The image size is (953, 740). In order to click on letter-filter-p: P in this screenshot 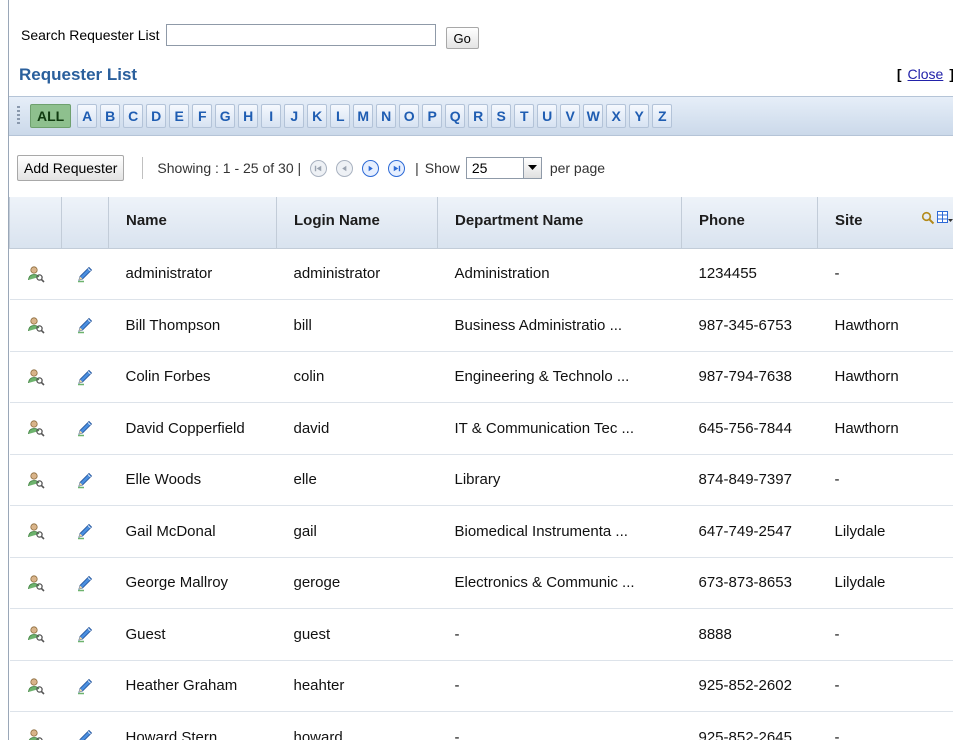, I will do `click(432, 116)`.